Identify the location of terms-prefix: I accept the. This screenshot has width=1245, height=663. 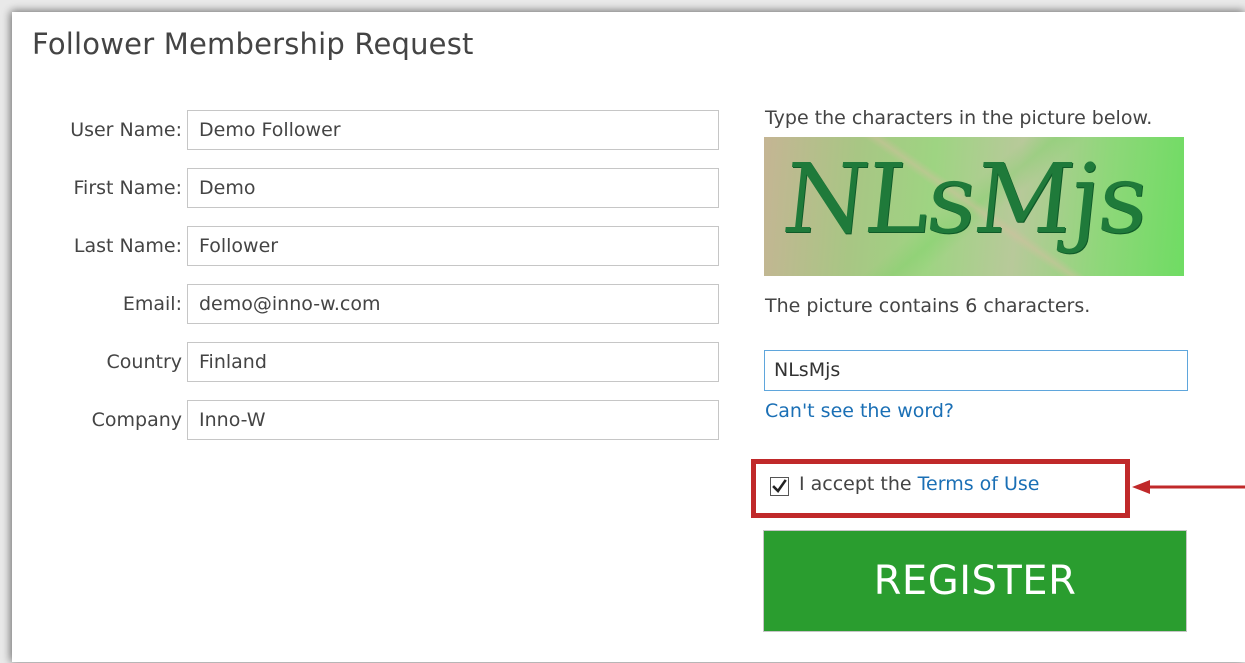
(855, 484).